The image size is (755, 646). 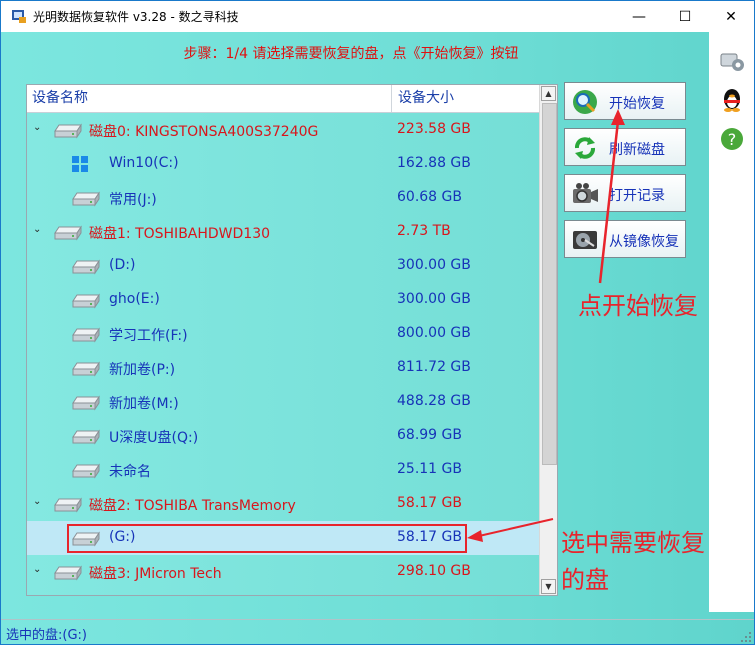 What do you see at coordinates (283, 368) in the screenshot?
I see `partition-row: 新加卷(P:) 811.72 GB` at bounding box center [283, 368].